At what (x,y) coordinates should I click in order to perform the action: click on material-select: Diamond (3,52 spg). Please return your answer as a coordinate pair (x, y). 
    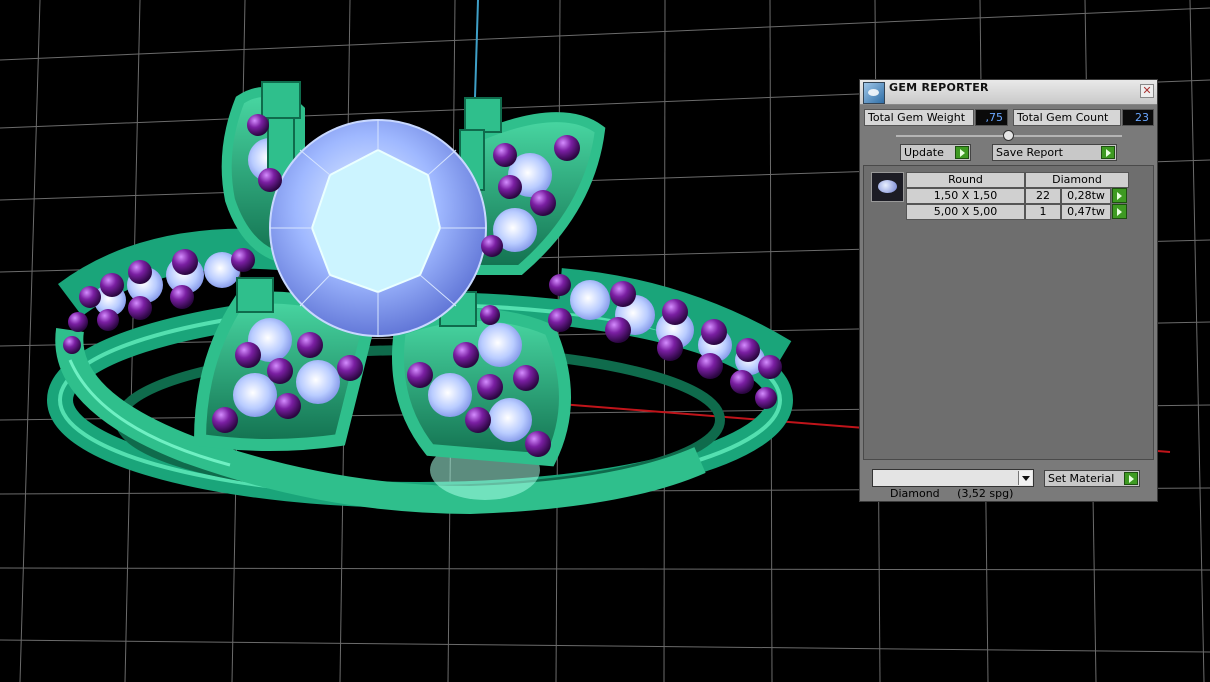
    Looking at the image, I should click on (953, 484).